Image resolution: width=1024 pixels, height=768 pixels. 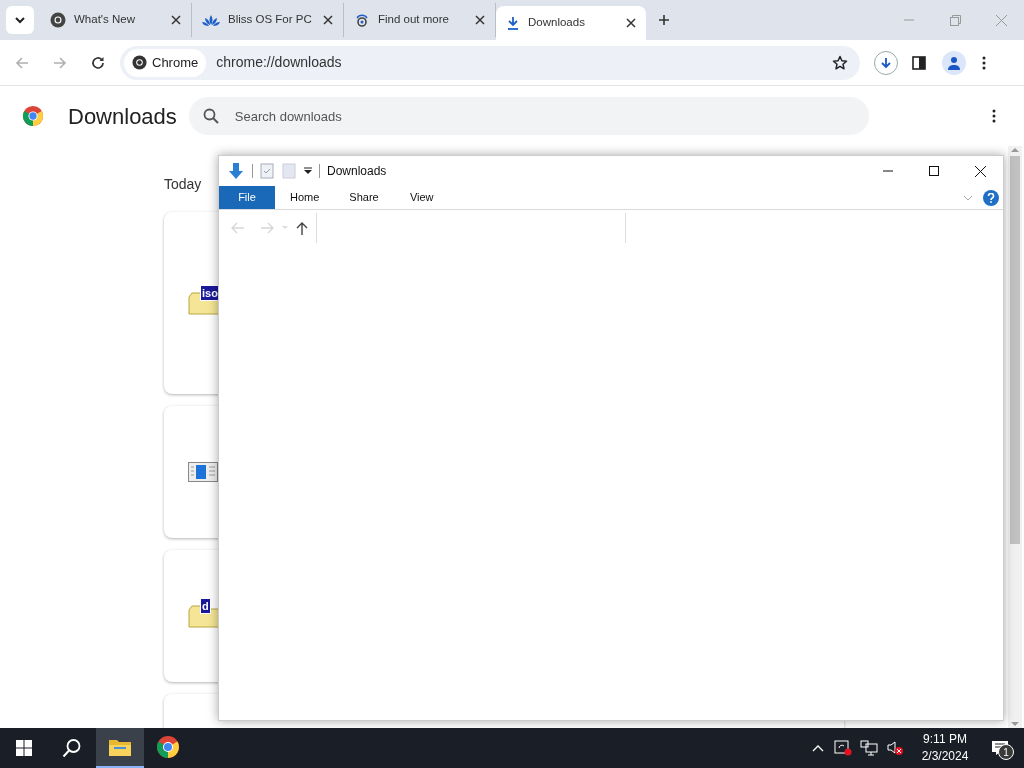 I want to click on clock-time: 9:11 PM, so click(x=945, y=739).